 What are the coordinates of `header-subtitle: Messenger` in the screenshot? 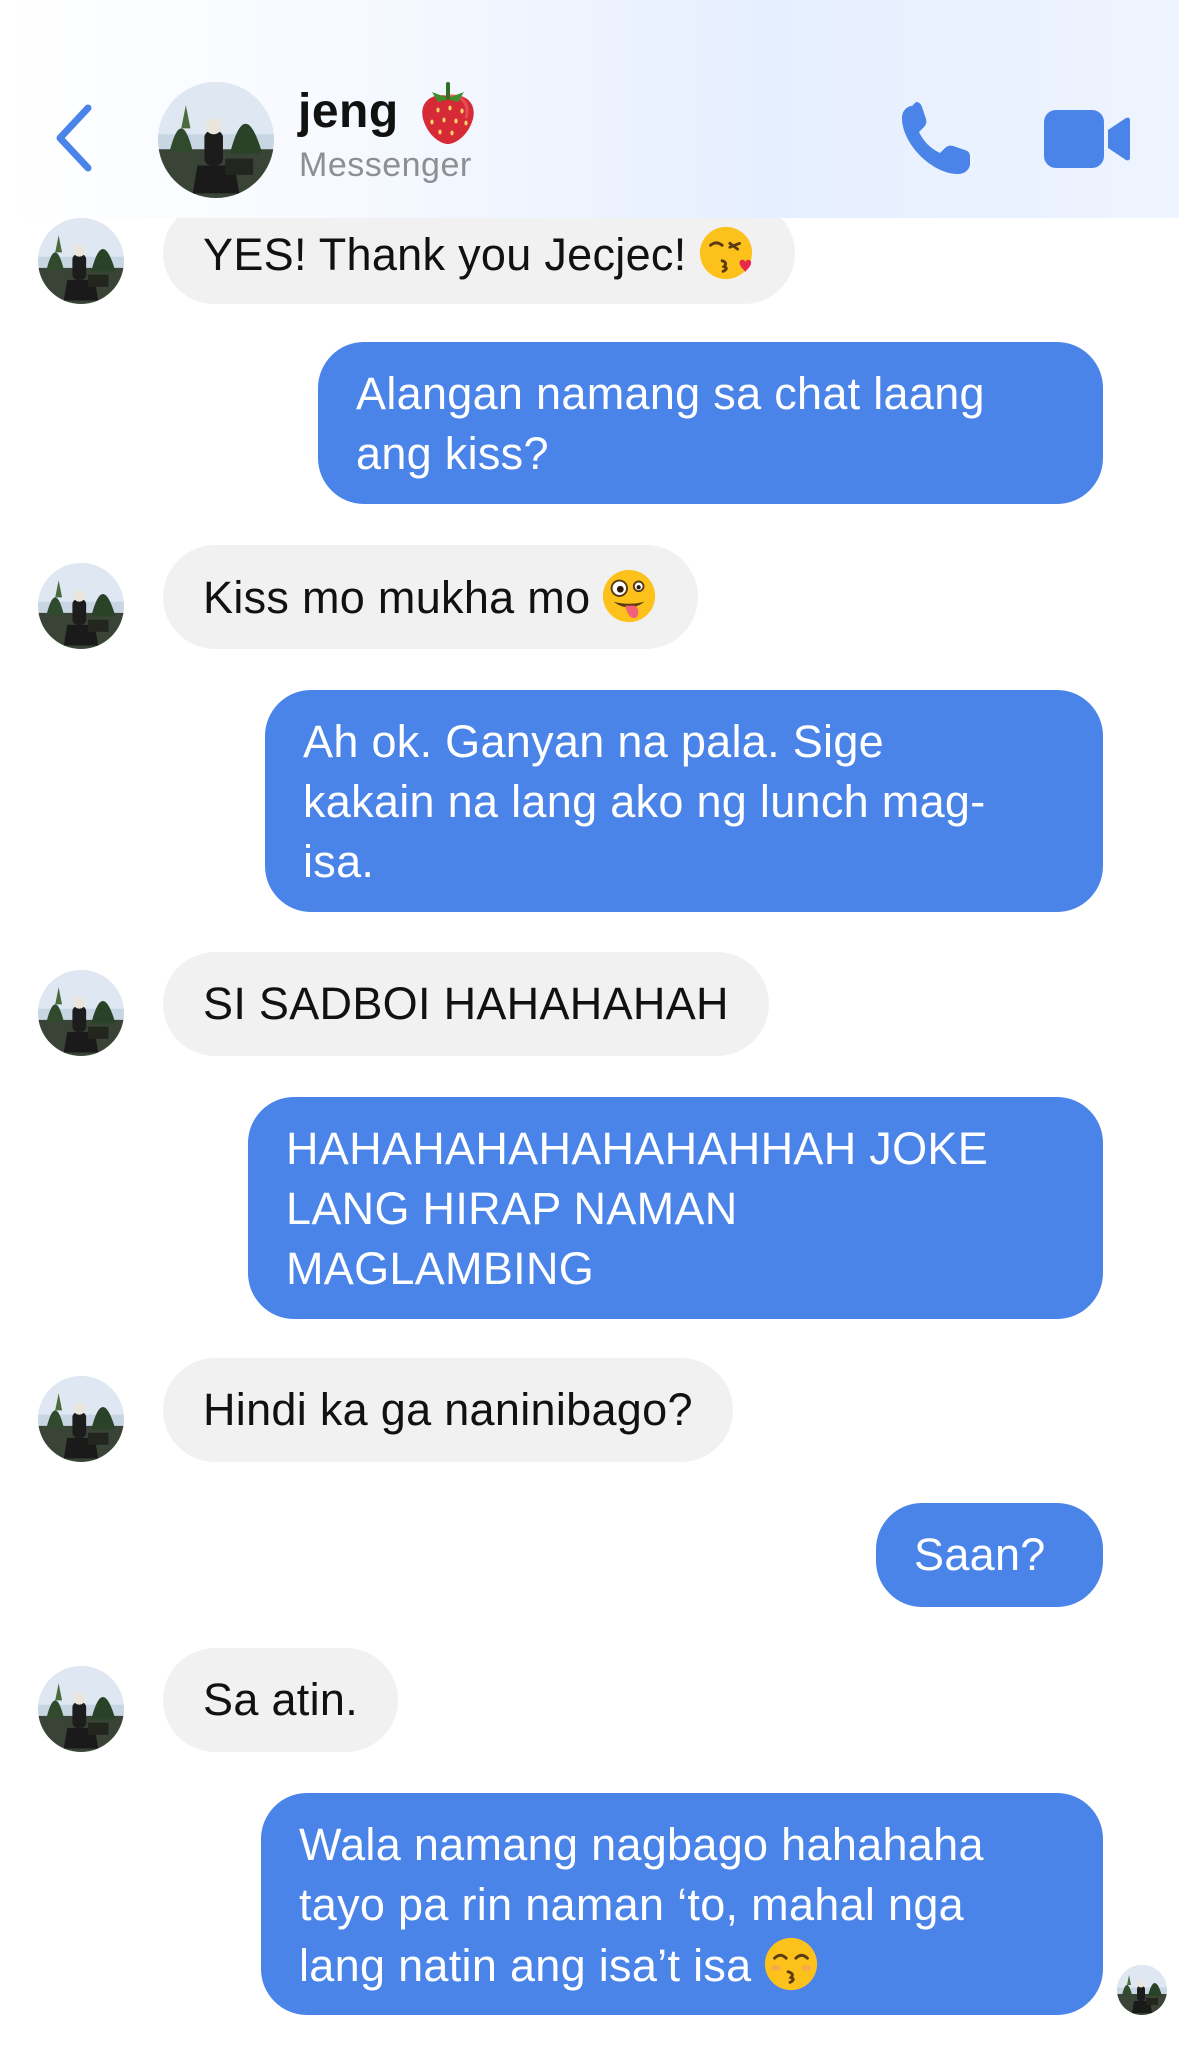 It's located at (385, 165).